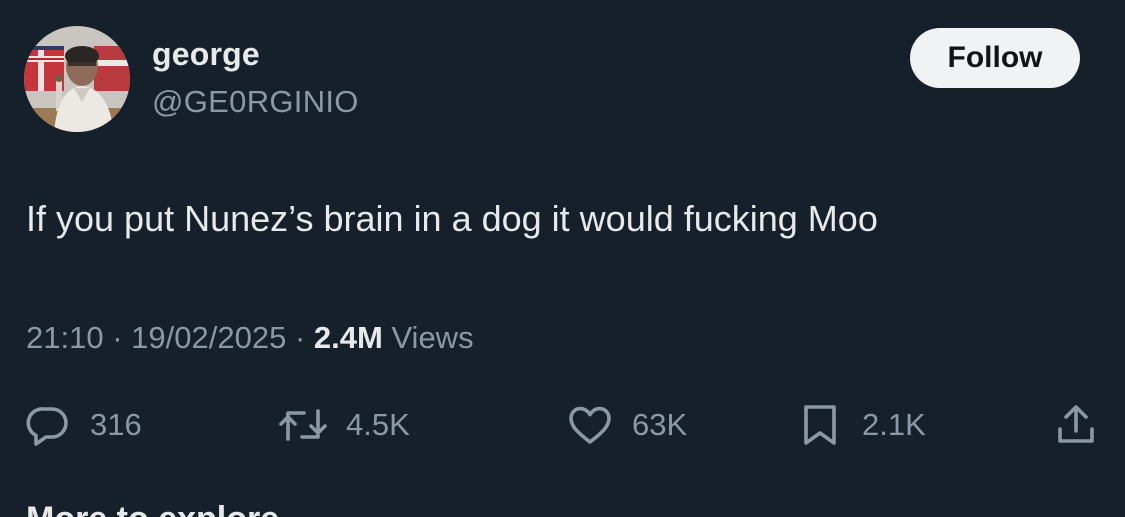 The width and height of the screenshot is (1125, 517). Describe the element at coordinates (208, 337) in the screenshot. I see `tweet-date: 19/02/2025` at that location.